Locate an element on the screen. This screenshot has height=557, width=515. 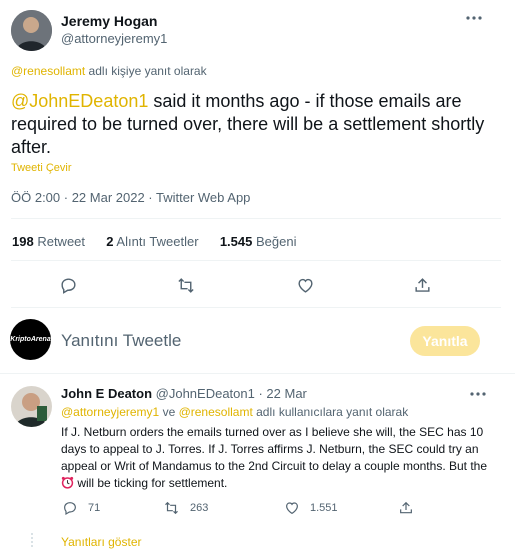
tweet-mention: @JohnEDeaton1 is located at coordinates (79, 101).